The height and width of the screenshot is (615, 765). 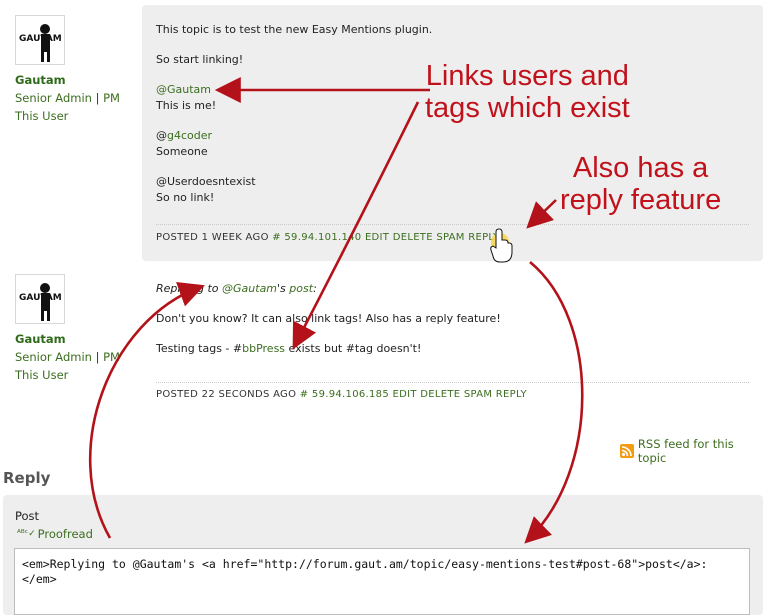 What do you see at coordinates (501, 245) in the screenshot?
I see `hand-cursor-icon` at bounding box center [501, 245].